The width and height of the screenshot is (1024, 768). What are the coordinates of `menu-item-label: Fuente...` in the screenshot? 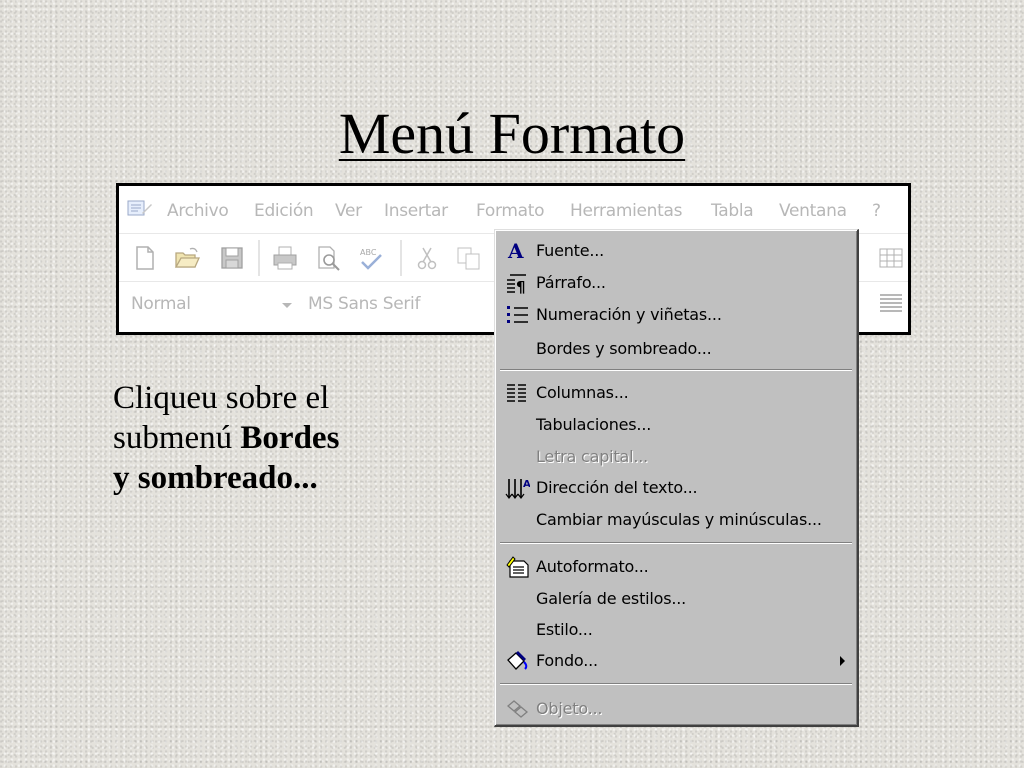 It's located at (570, 250).